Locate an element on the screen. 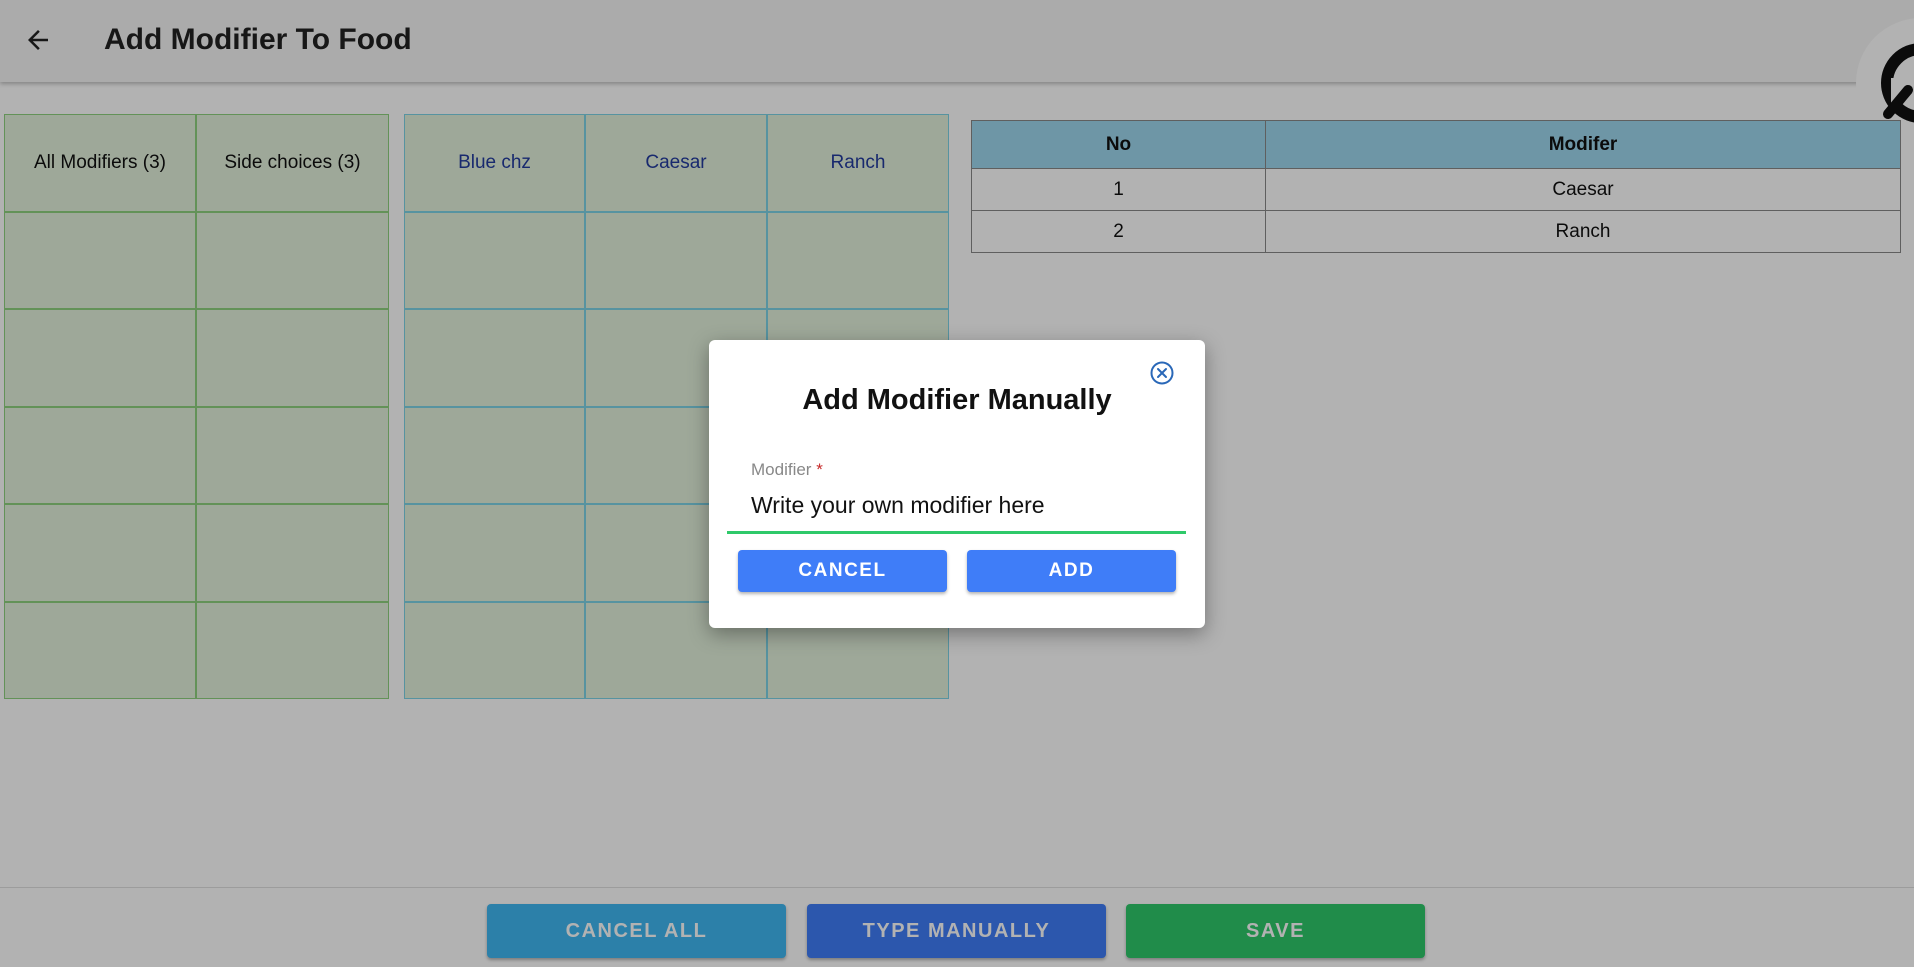 The height and width of the screenshot is (967, 1914). dialog-add-button: ADD is located at coordinates (1071, 571).